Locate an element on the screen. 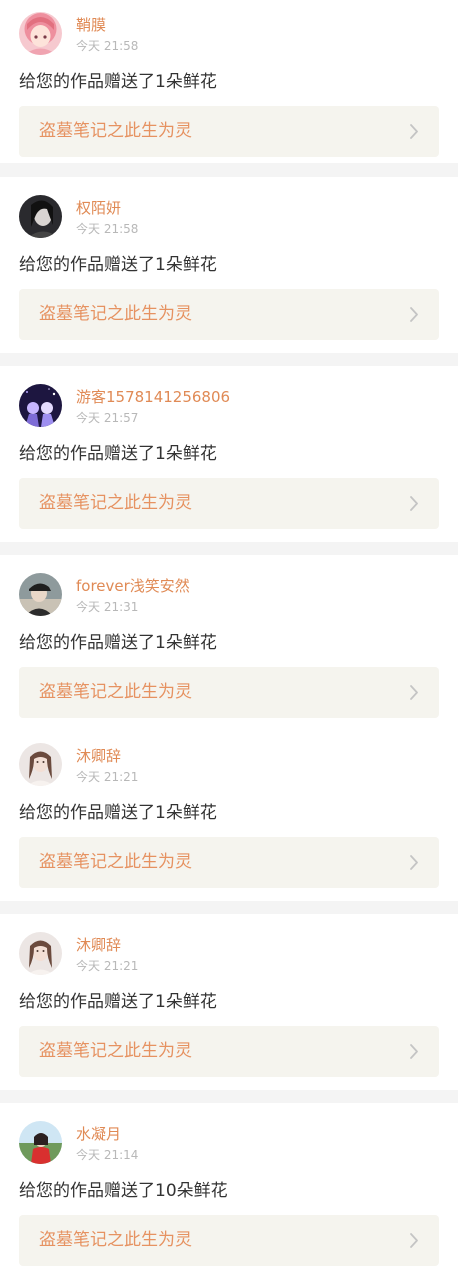 This screenshot has height=1280, width=458. dark-portrait-avatar is located at coordinates (40, 216).